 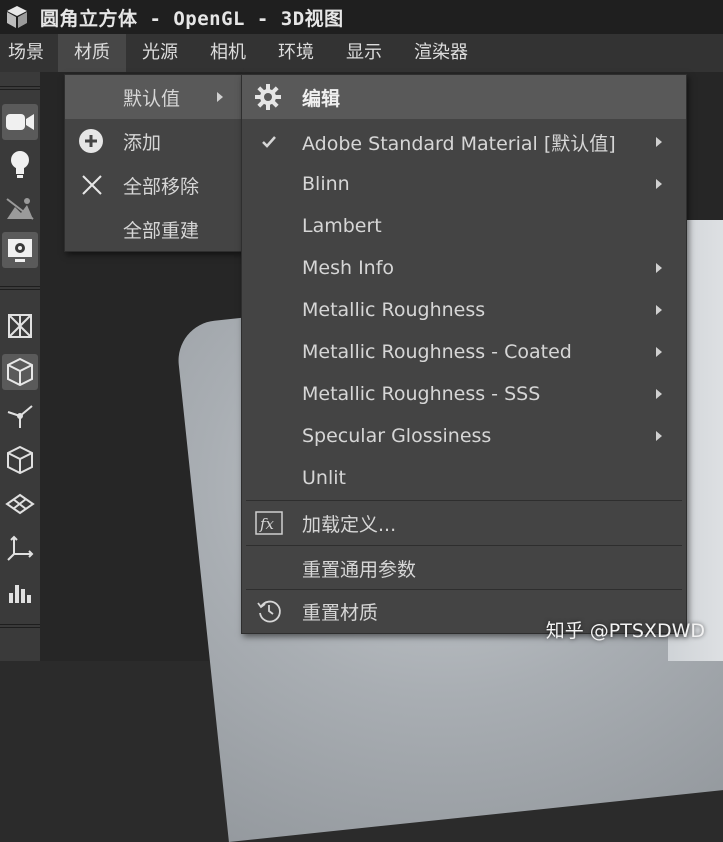 What do you see at coordinates (20, 164) in the screenshot?
I see `light-bulb-icon` at bounding box center [20, 164].